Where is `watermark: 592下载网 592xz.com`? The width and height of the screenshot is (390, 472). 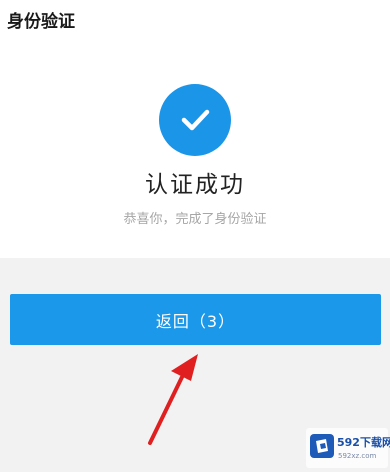
watermark: 592下载网 592xz.com is located at coordinates (348, 448).